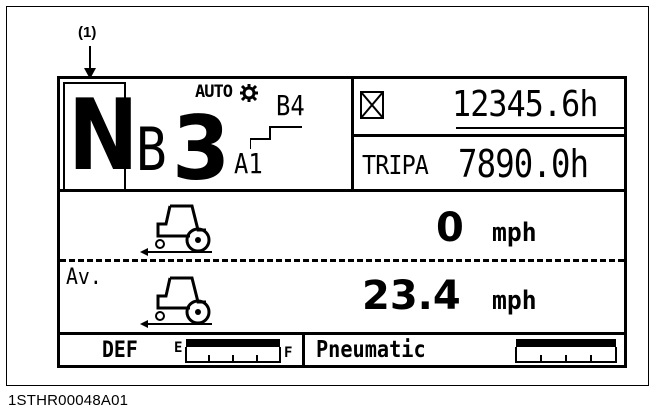 The image size is (658, 417). I want to click on gear-prefix: B, so click(151, 150).